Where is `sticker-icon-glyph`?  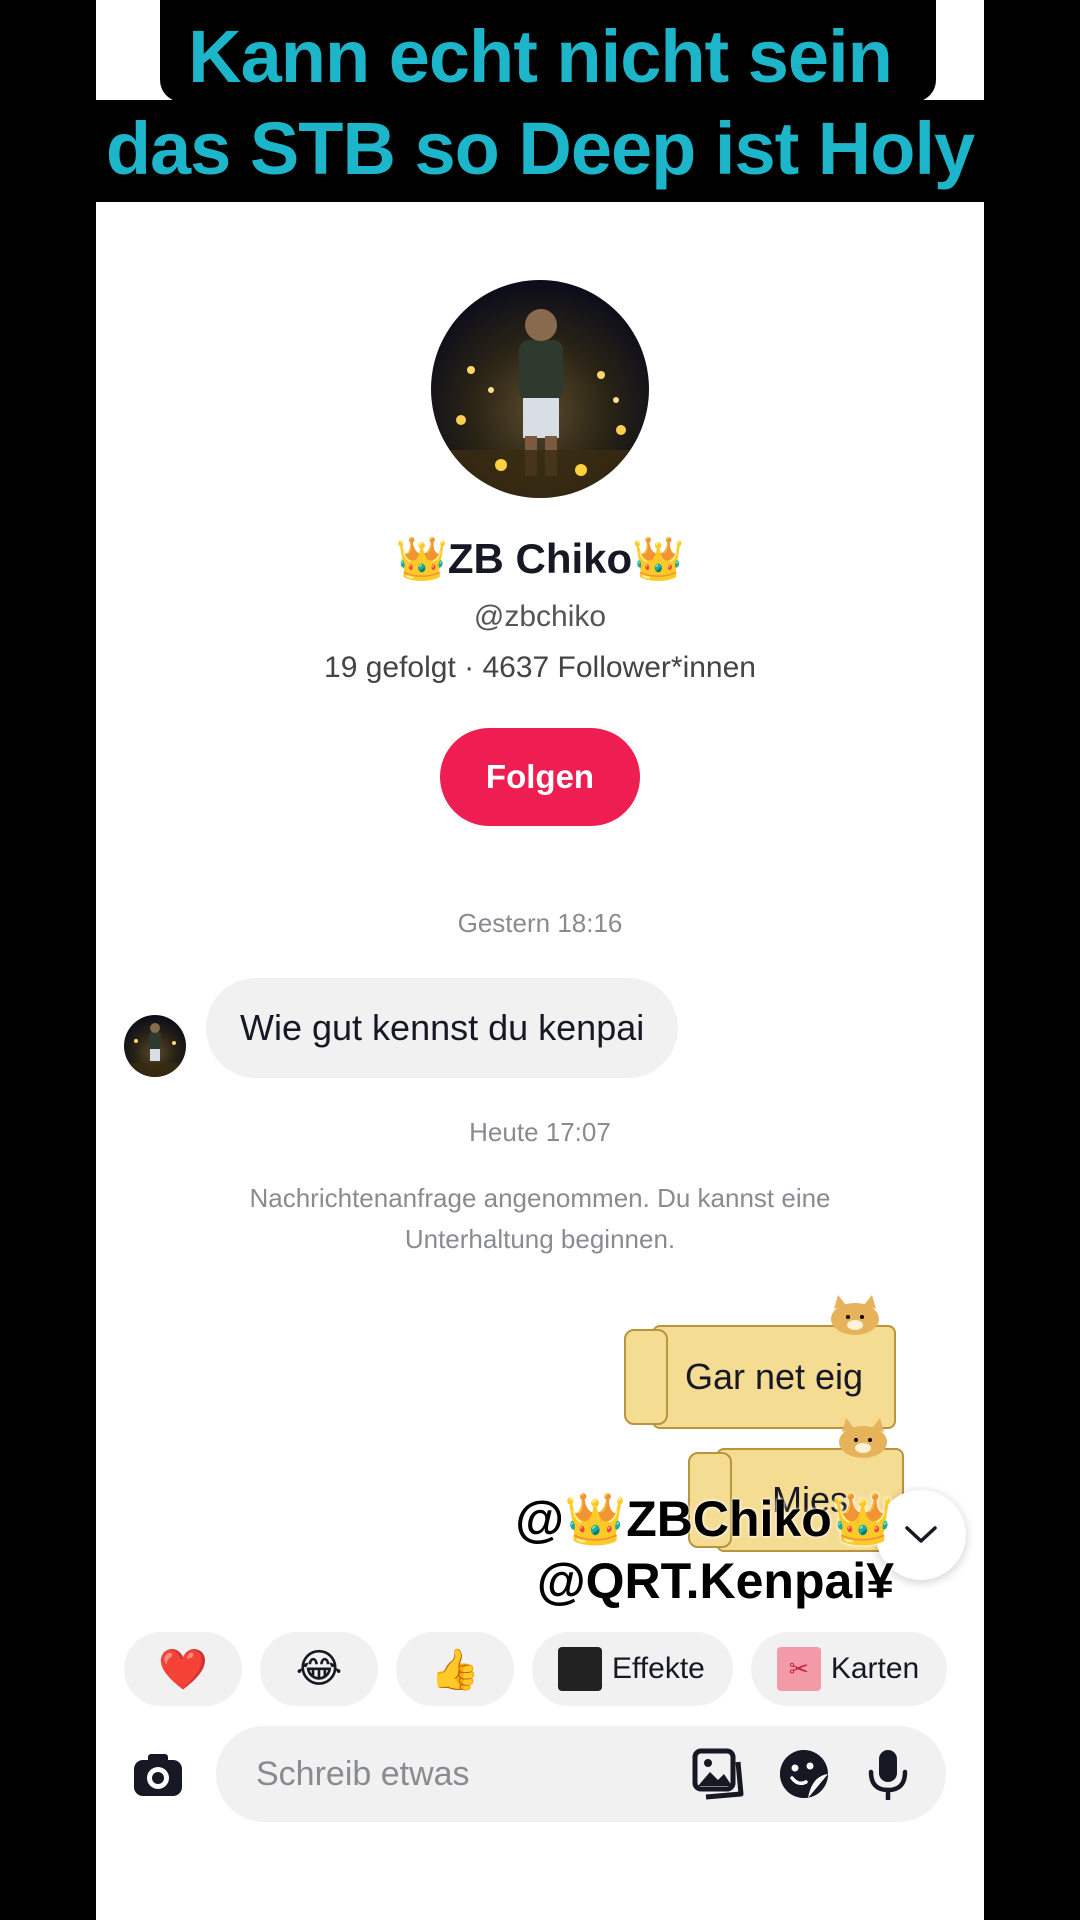
sticker-icon-glyph is located at coordinates (804, 1774).